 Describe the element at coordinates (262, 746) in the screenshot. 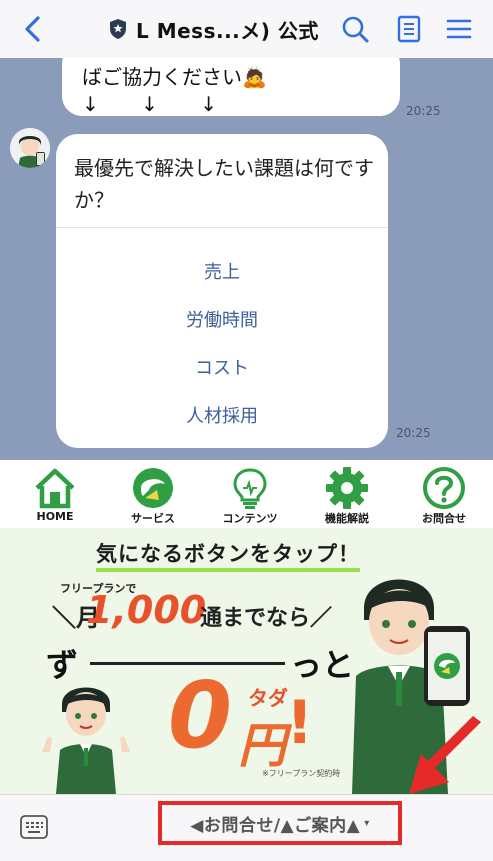

I see `banner-yen: 円` at that location.